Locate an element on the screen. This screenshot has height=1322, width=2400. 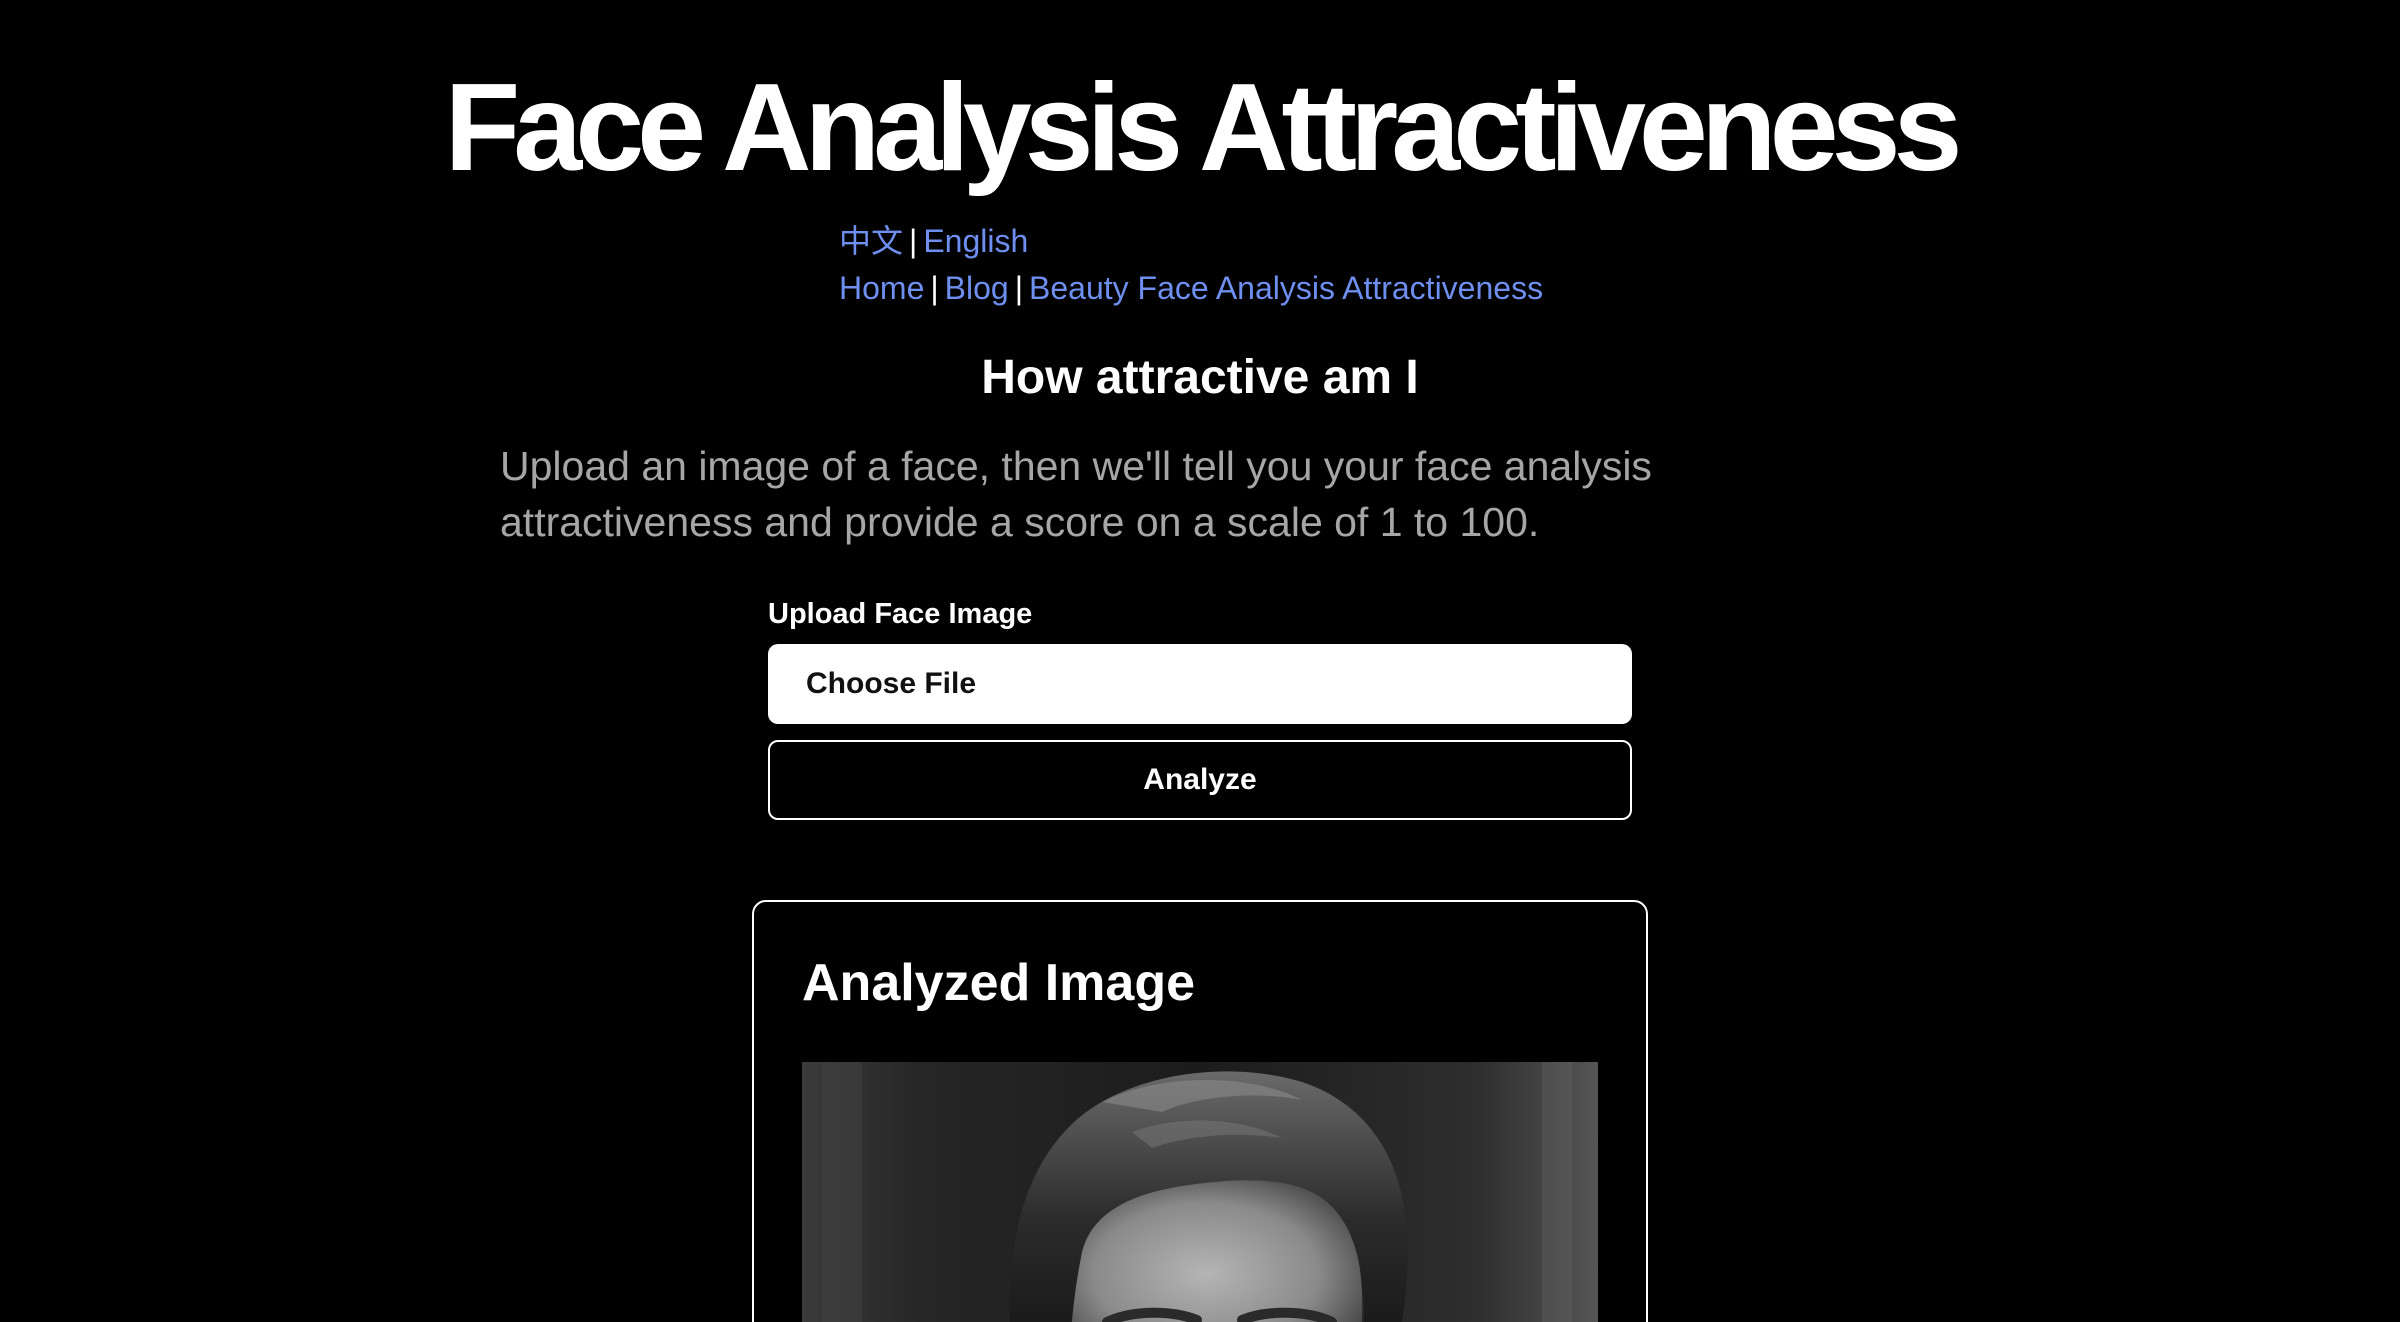
page-title: Face Analysis Attractiveness is located at coordinates (1203, 128).